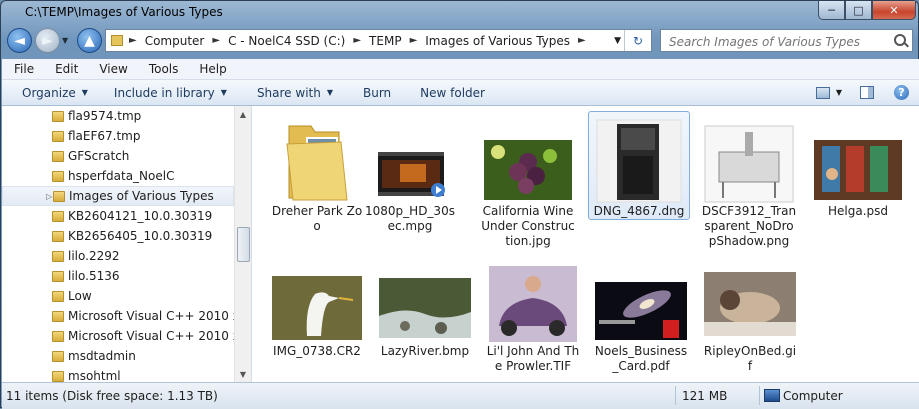 Image resolution: width=919 pixels, height=409 pixels. I want to click on refresh-button: ↻, so click(637, 40).